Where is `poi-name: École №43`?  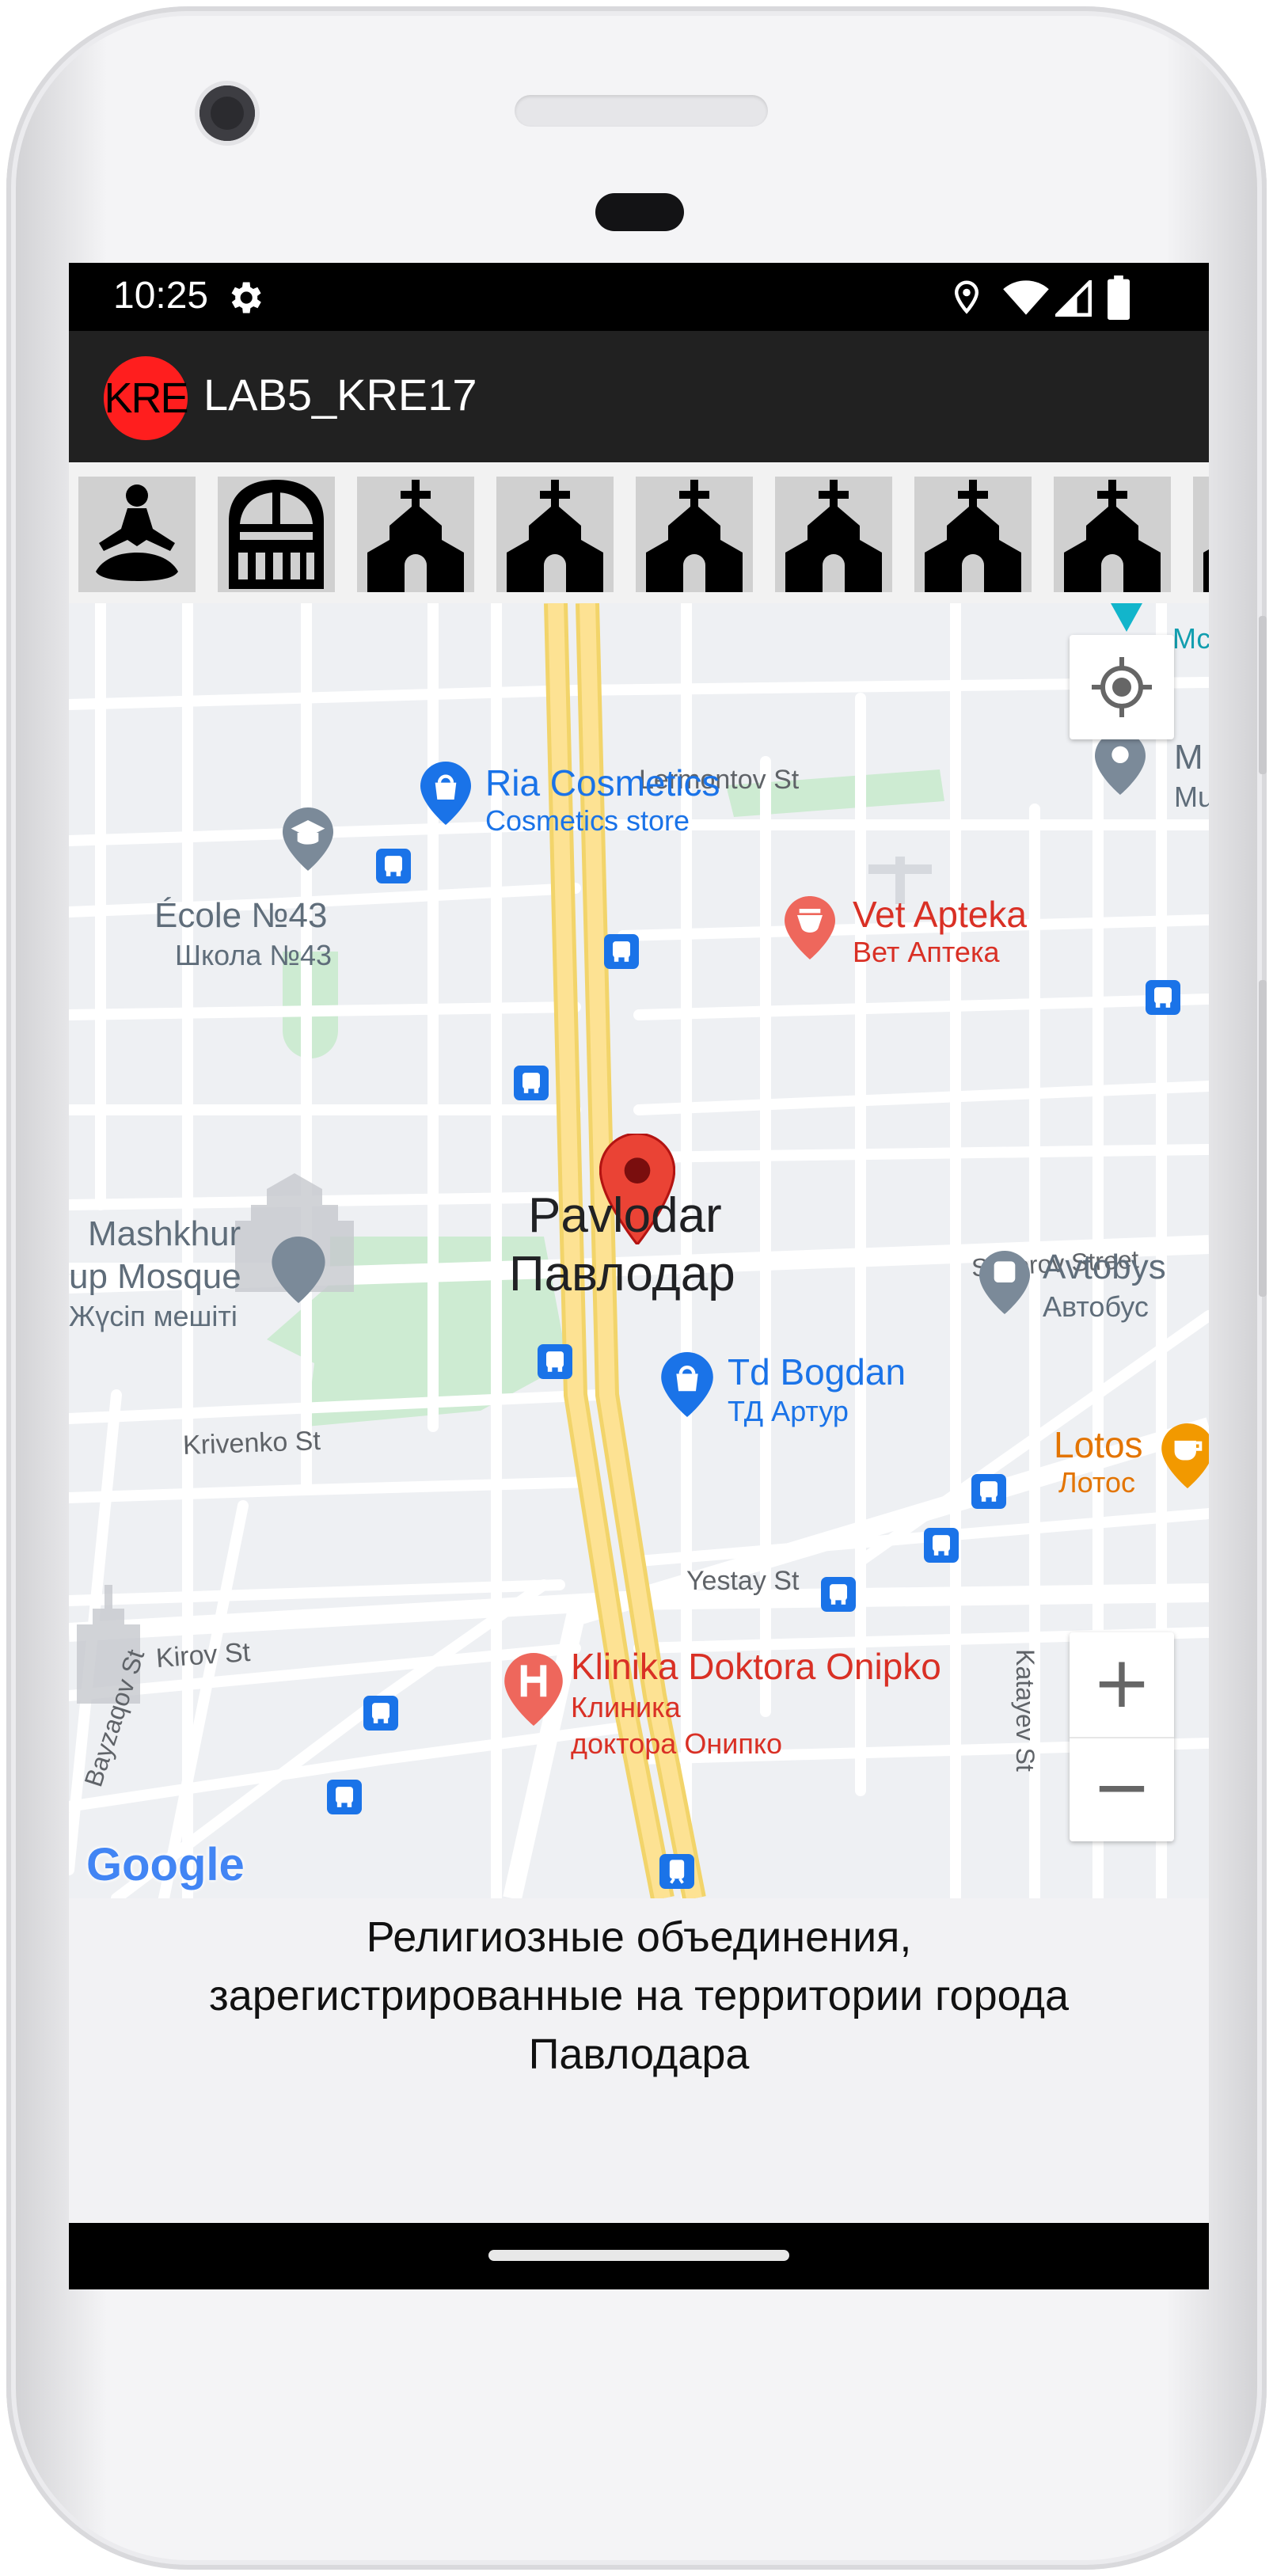 poi-name: École №43 is located at coordinates (240, 916).